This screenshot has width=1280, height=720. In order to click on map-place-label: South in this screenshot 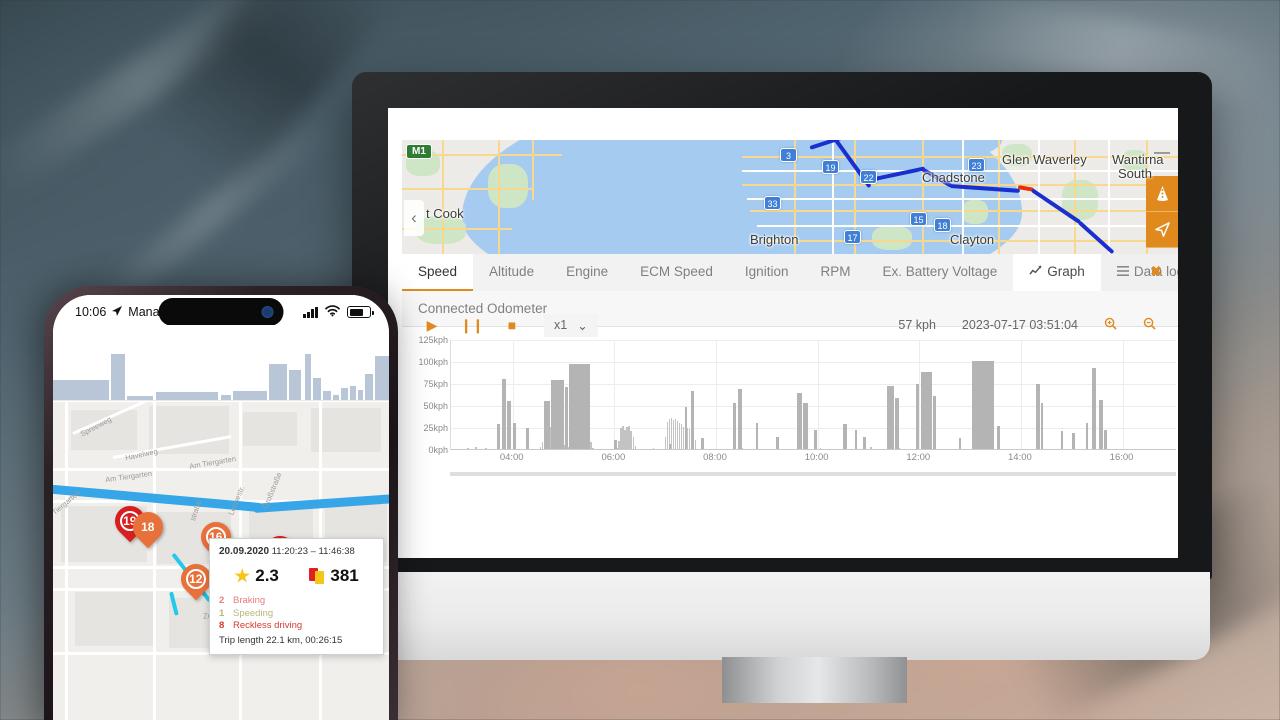, I will do `click(1135, 173)`.